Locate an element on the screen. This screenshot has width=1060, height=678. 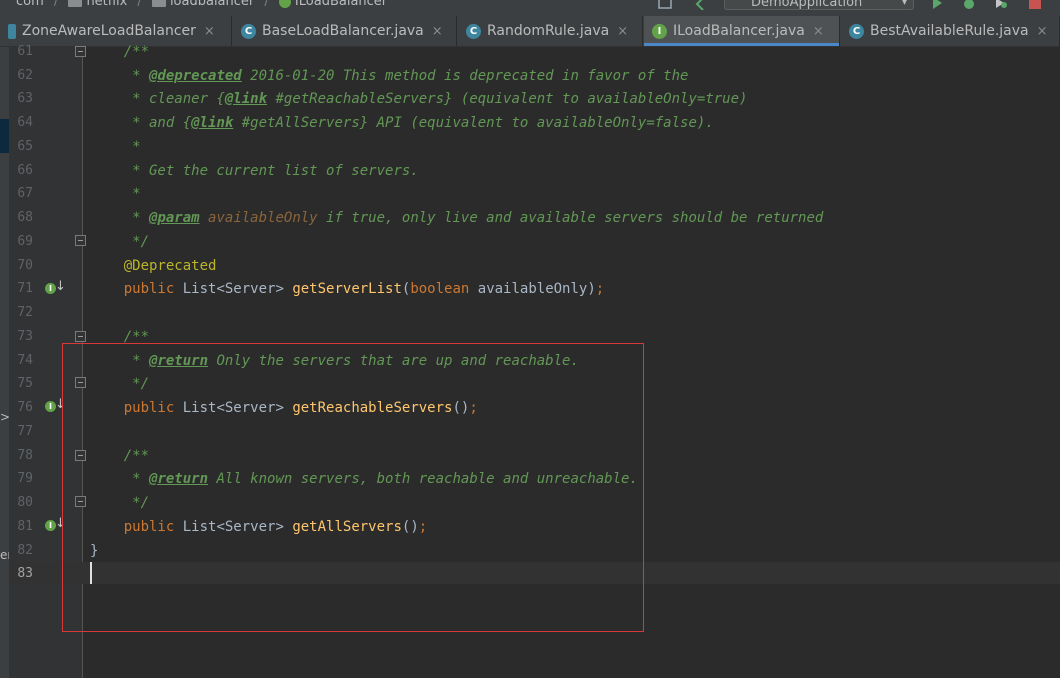
breadcrumb-item: ILoadBalancer is located at coordinates (341, 4).